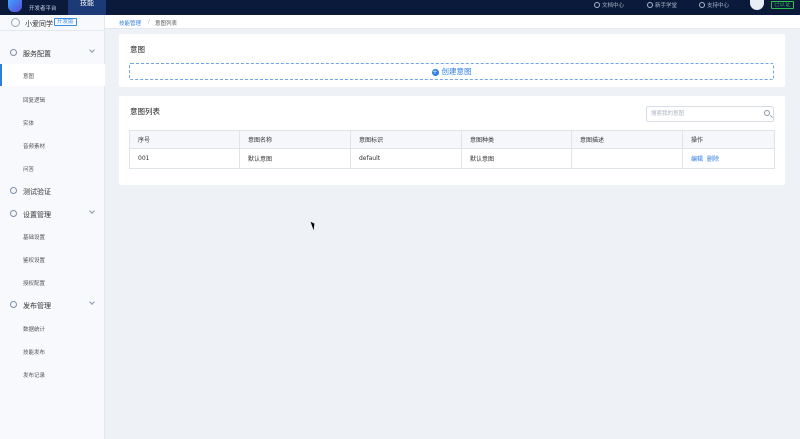 The width and height of the screenshot is (800, 439). I want to click on sidebar-item-publish-log: 发布记录, so click(52, 374).